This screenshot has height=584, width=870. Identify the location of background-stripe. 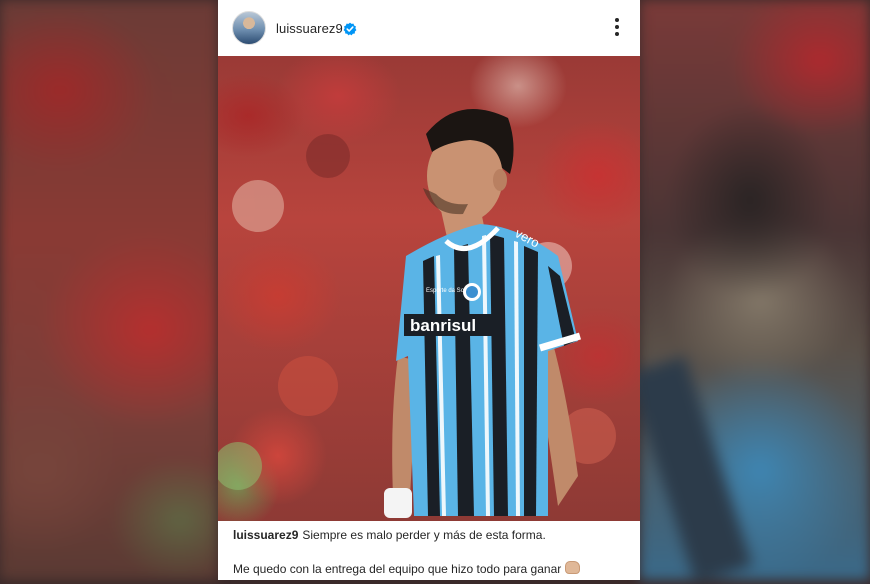
(690, 470).